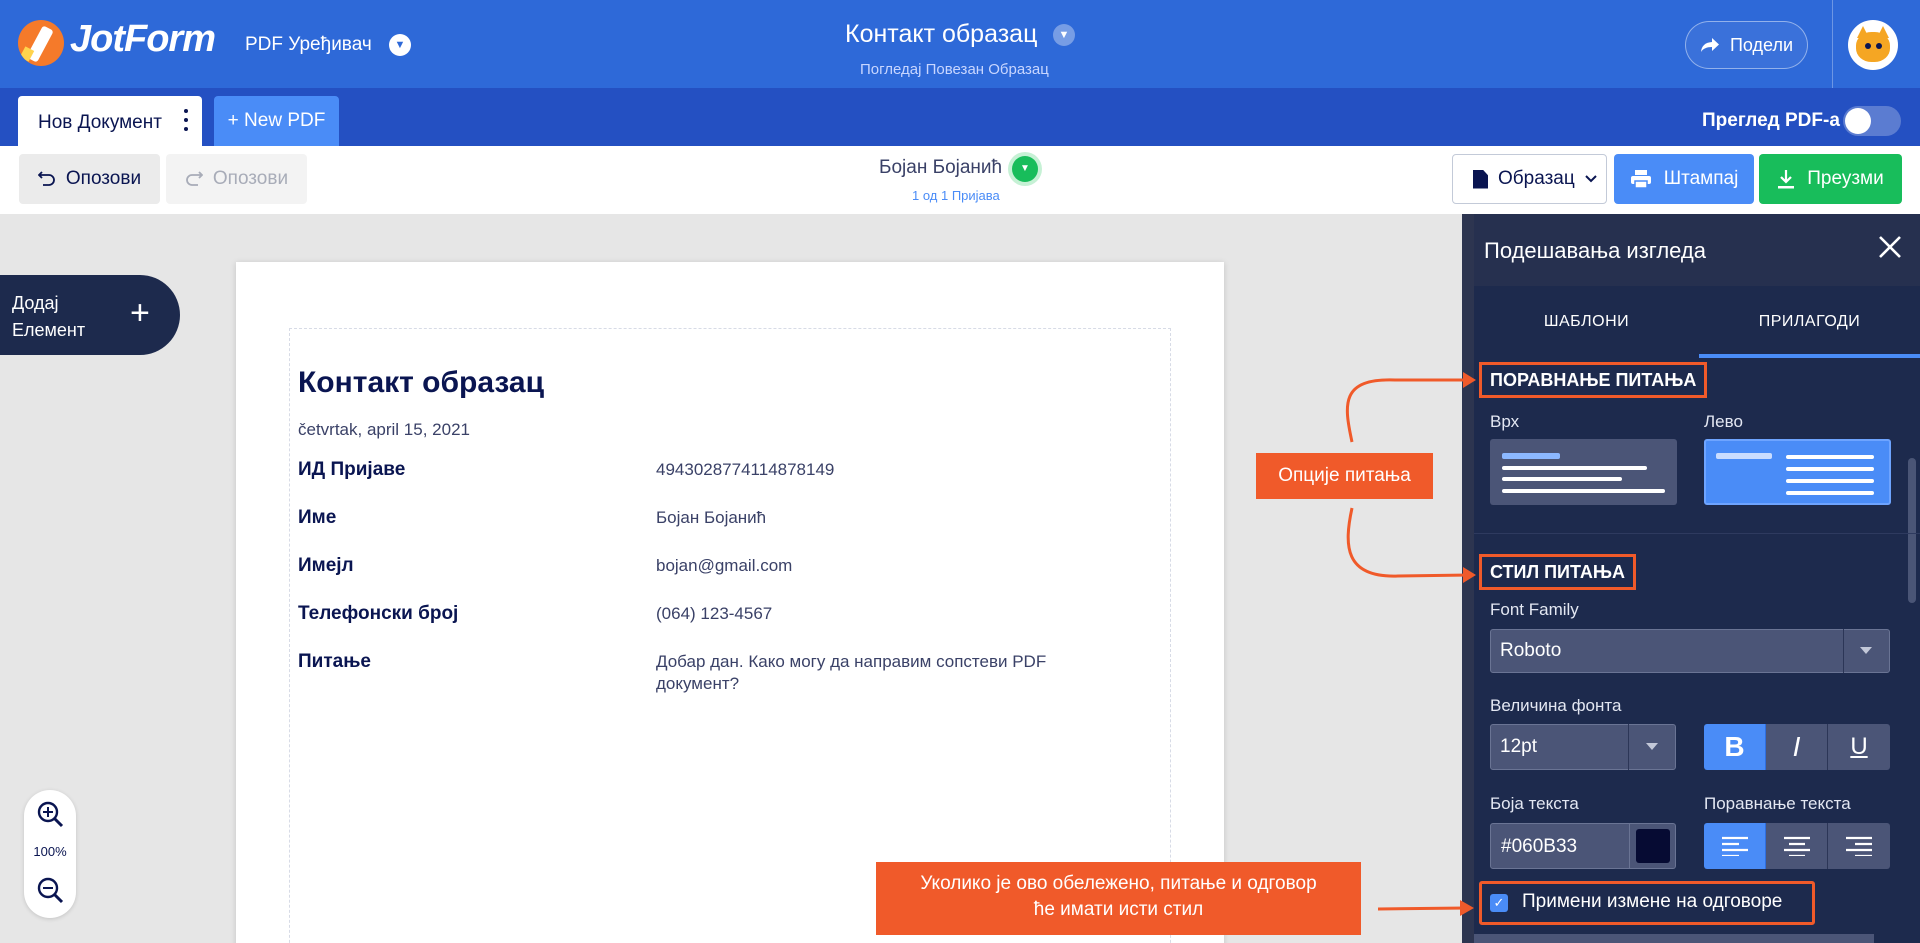 Image resolution: width=1920 pixels, height=943 pixels. What do you see at coordinates (1593, 380) in the screenshot?
I see `question-alignment-title: ПОРАВНАЊЕ ПИТАЊА` at bounding box center [1593, 380].